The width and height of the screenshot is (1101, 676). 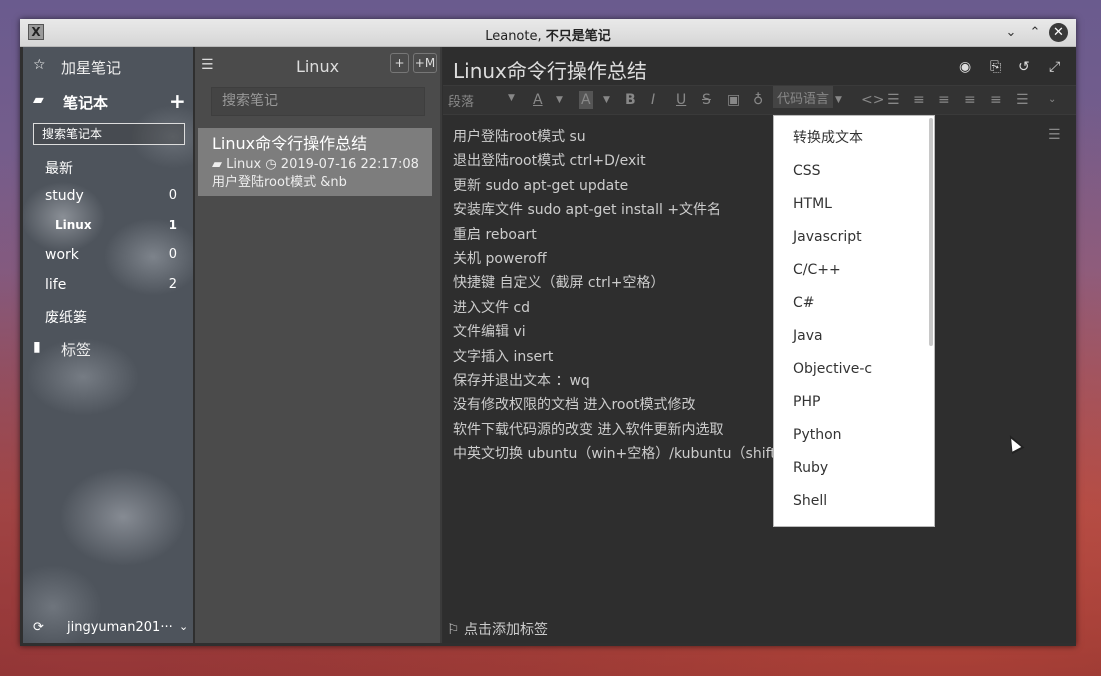 What do you see at coordinates (559, 100) in the screenshot?
I see `font-color-dropdown-icon: ▼` at bounding box center [559, 100].